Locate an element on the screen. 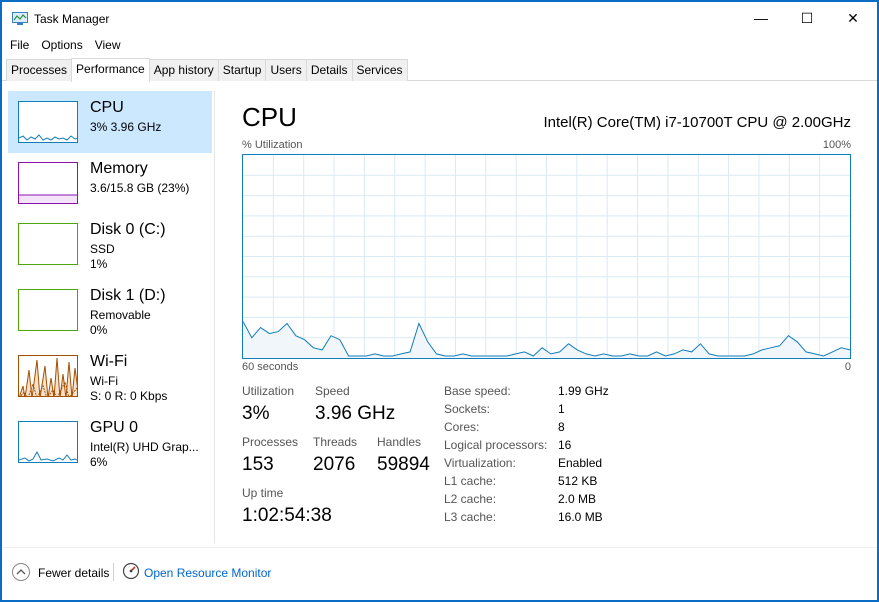  sidebar-item-detail: 1% is located at coordinates (99, 264).